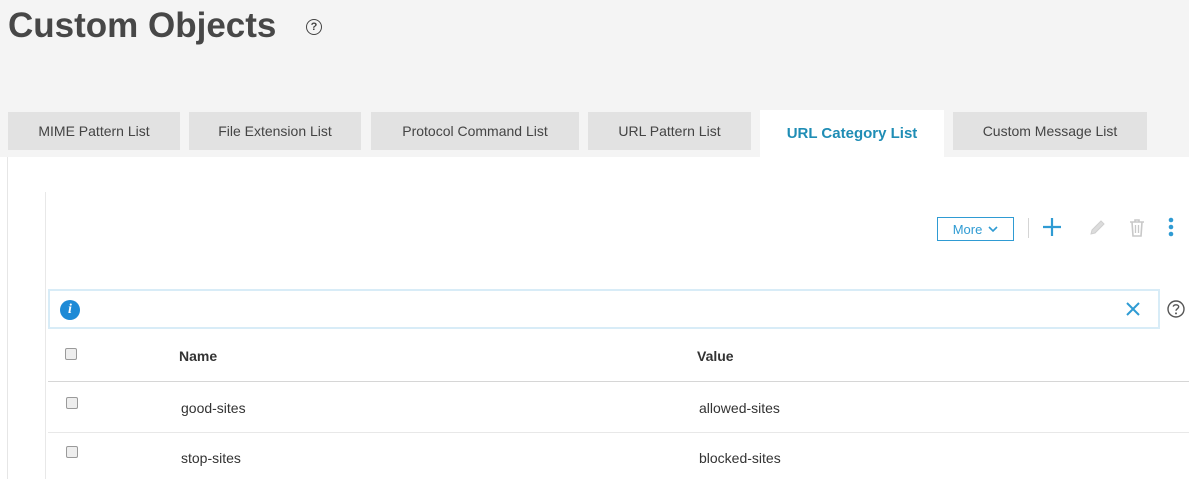 The image size is (1189, 479). Describe the element at coordinates (1176, 309) in the screenshot. I see `help-circle-icon` at that location.